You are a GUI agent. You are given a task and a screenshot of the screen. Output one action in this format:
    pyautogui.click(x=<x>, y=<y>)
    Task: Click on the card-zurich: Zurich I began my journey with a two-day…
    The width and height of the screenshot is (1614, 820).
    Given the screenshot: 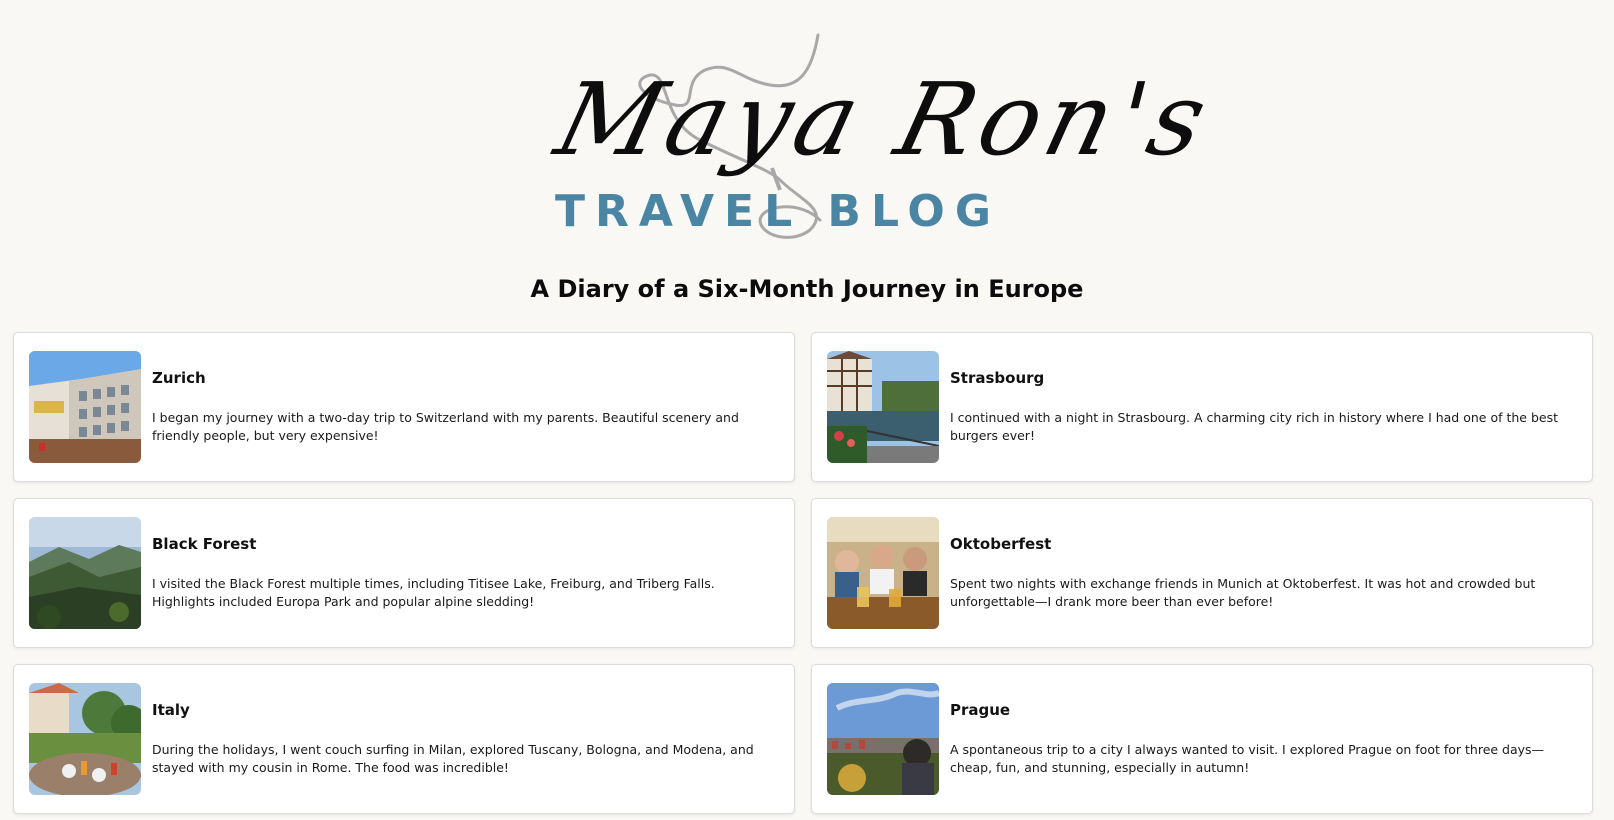 What is the action you would take?
    pyautogui.click(x=404, y=407)
    